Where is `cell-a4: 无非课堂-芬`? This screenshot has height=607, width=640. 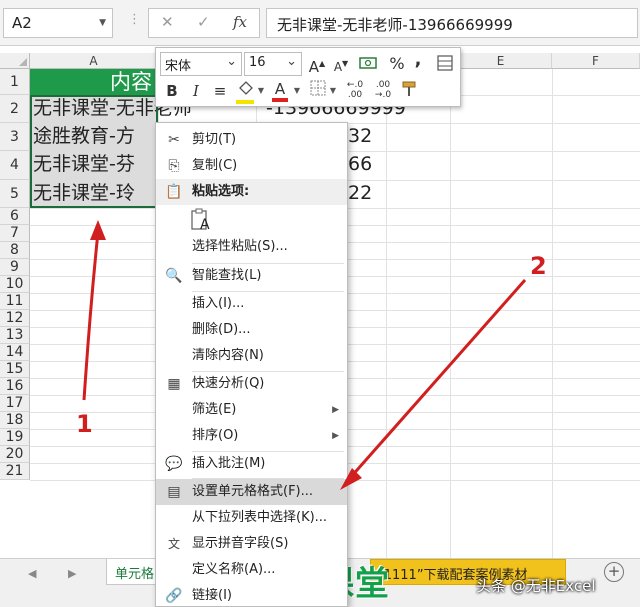 cell-a4: 无非课堂-芬 is located at coordinates (94, 165).